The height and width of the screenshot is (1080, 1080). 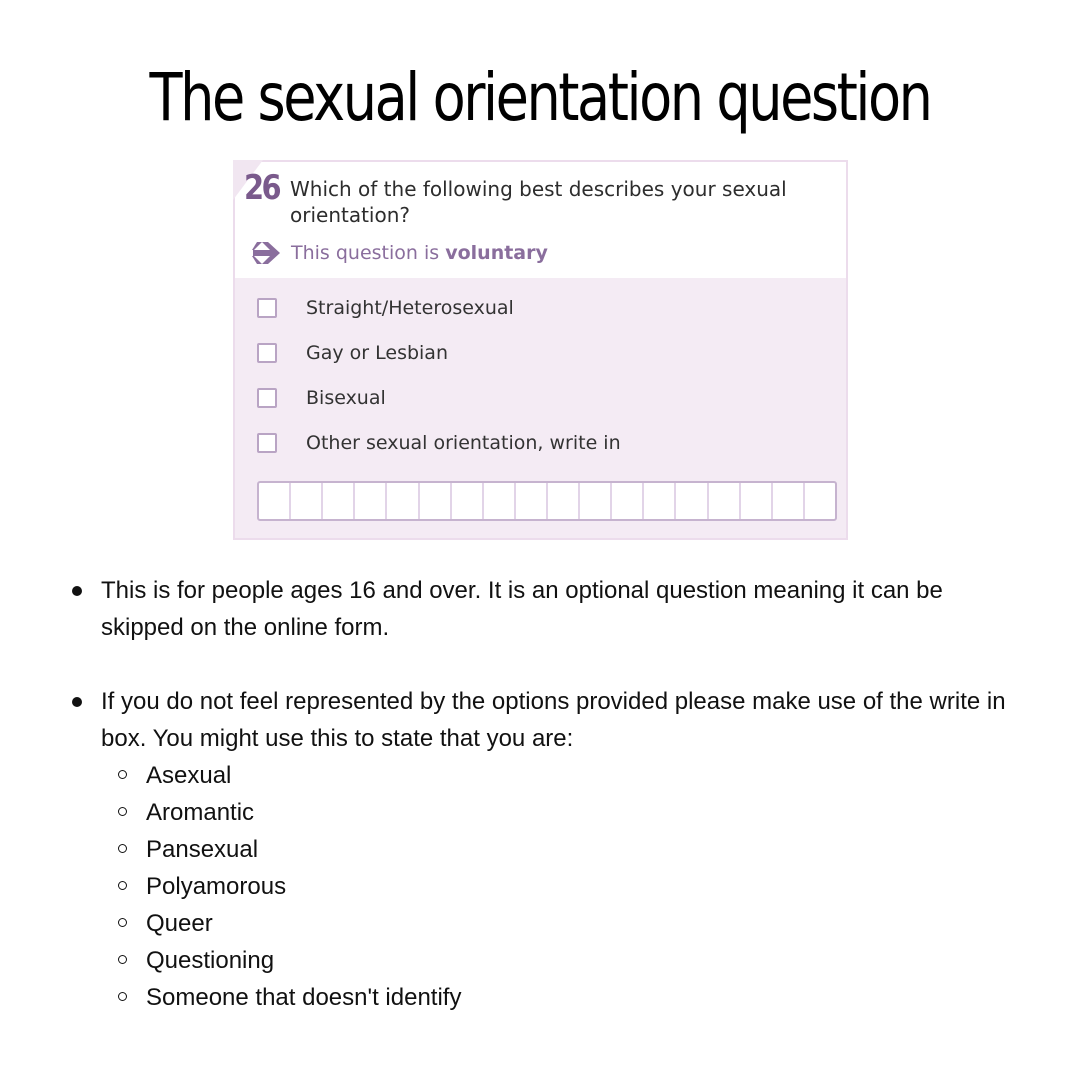 What do you see at coordinates (200, 812) in the screenshot?
I see `example-label: Aromantic` at bounding box center [200, 812].